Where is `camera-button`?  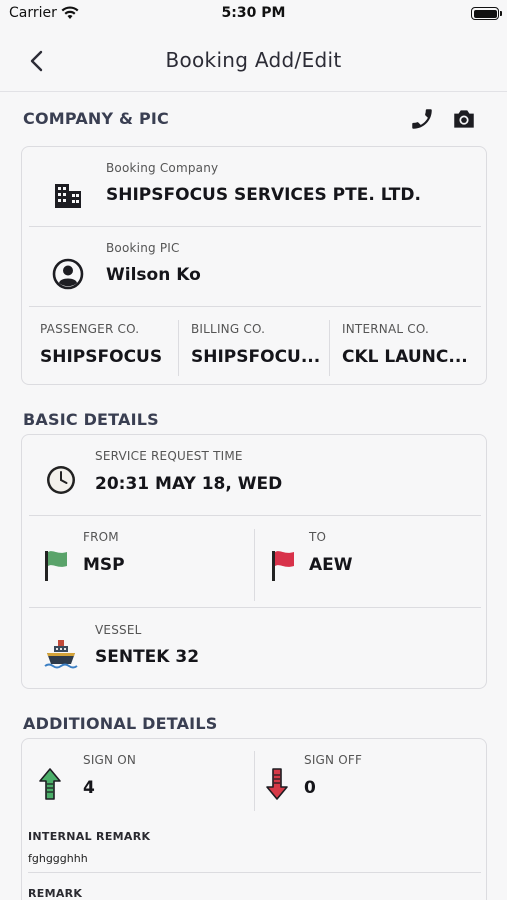
camera-button is located at coordinates (464, 119).